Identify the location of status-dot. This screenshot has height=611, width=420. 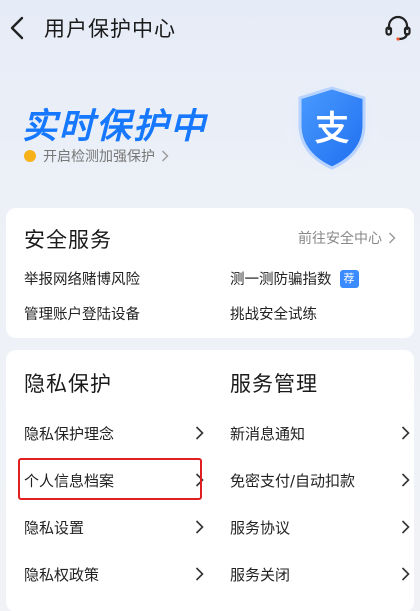
(30, 156).